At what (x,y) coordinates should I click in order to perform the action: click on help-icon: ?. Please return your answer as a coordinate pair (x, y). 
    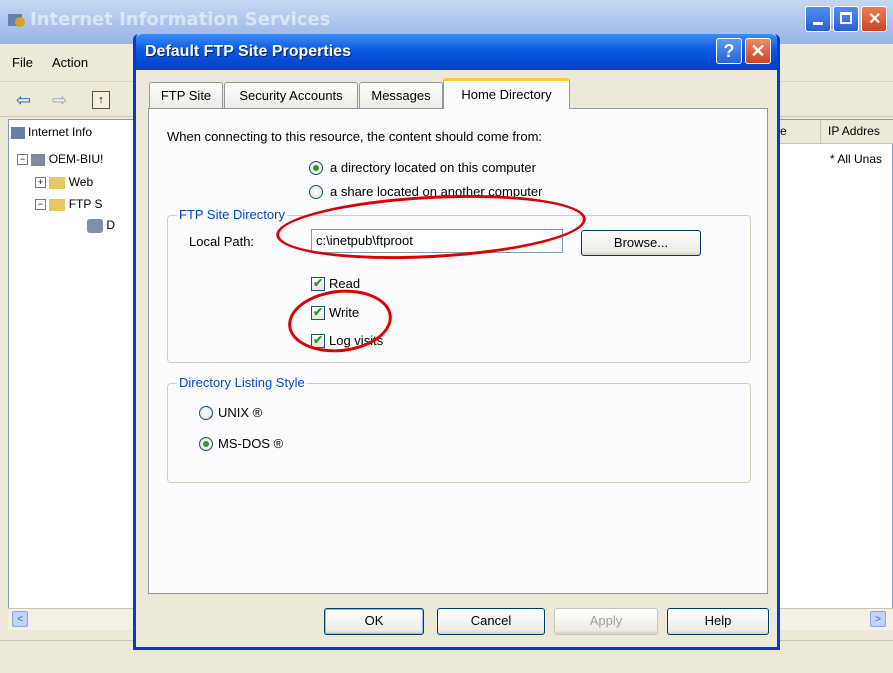
    Looking at the image, I should click on (729, 51).